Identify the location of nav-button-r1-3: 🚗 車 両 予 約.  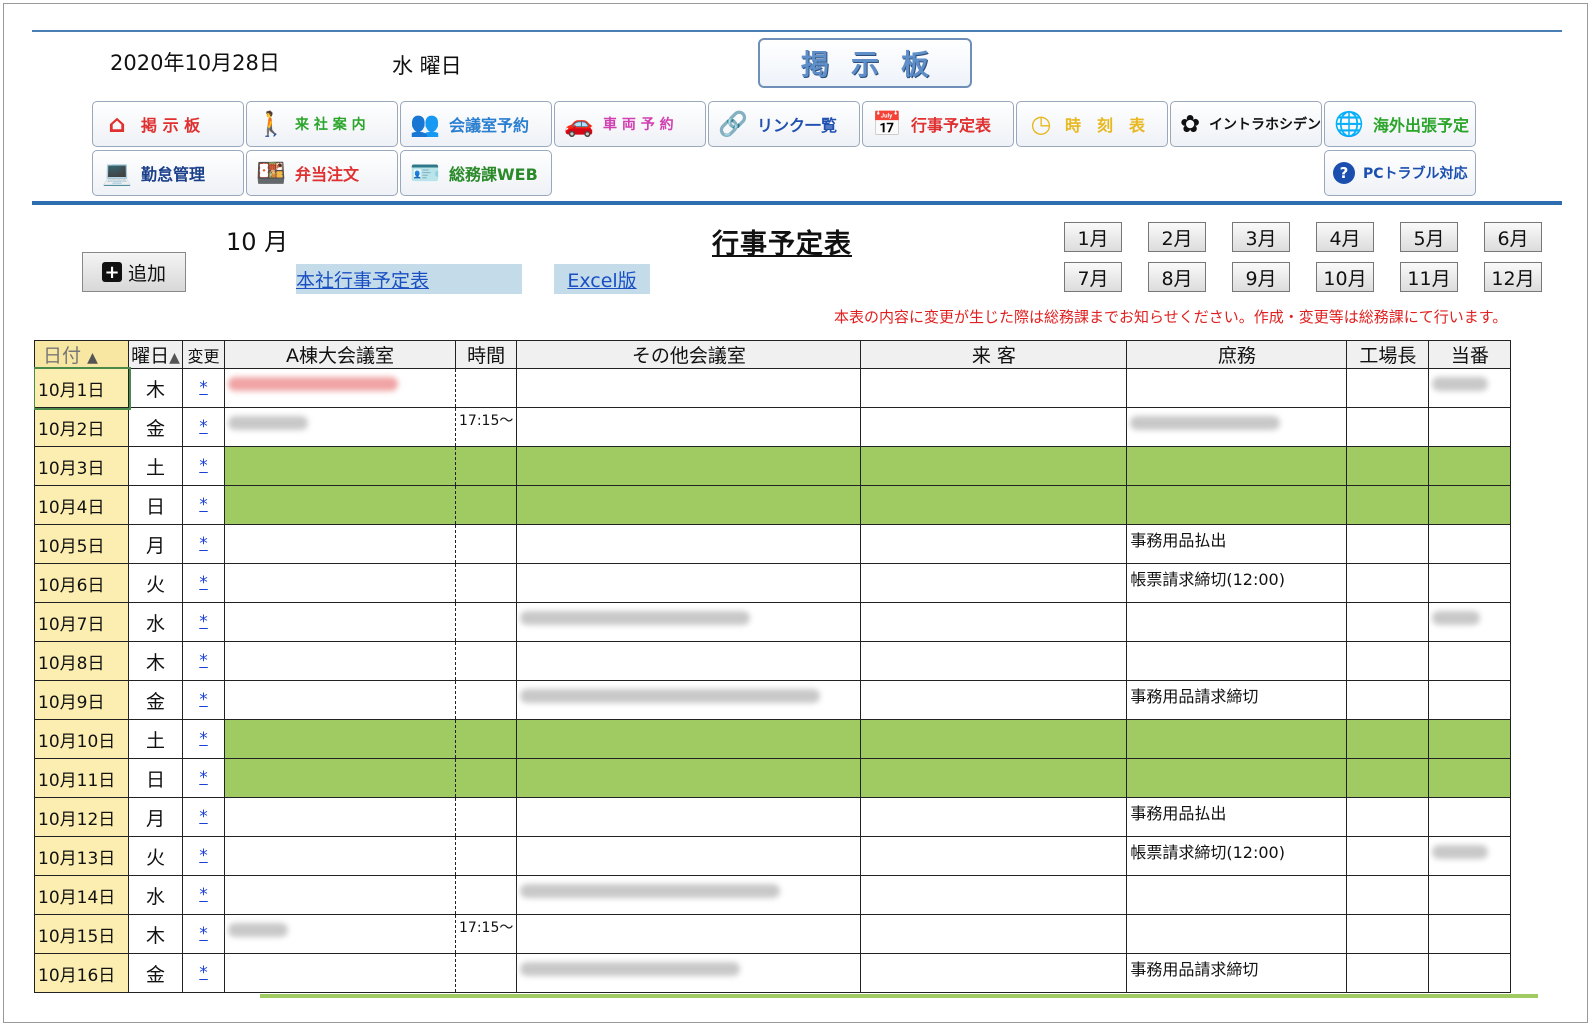
(630, 124).